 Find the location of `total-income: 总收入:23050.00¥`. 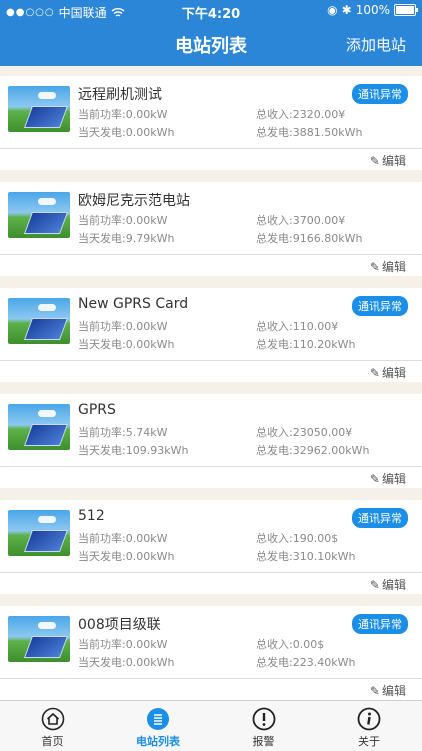

total-income: 总收入:23050.00¥ is located at coordinates (304, 432).